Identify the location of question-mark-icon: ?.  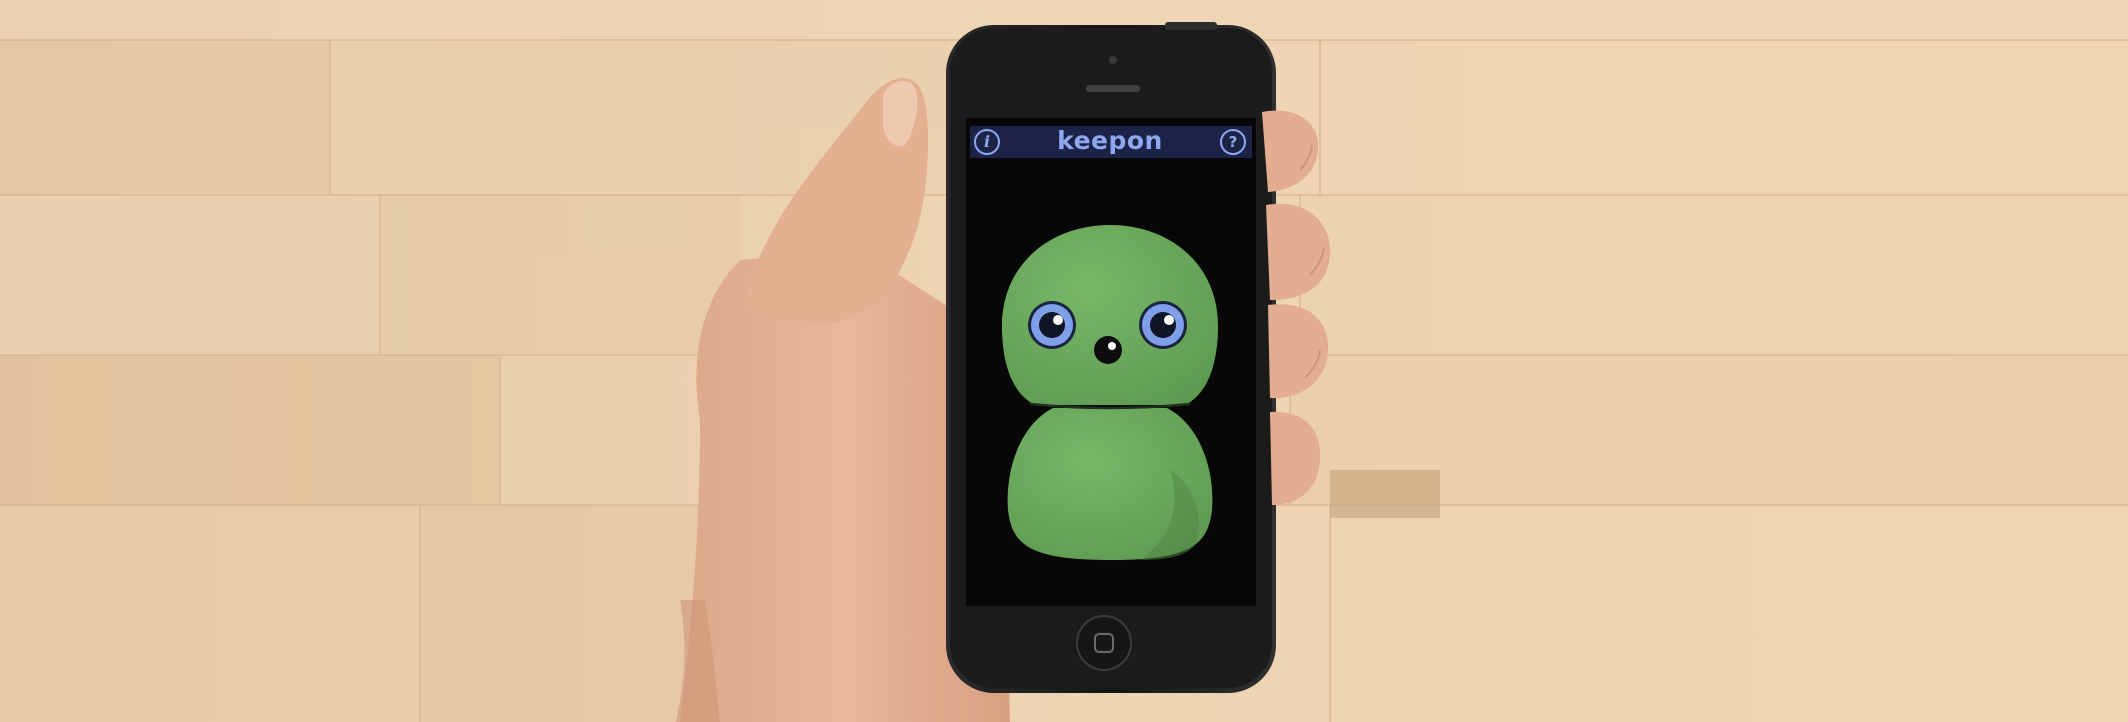
(1233, 141).